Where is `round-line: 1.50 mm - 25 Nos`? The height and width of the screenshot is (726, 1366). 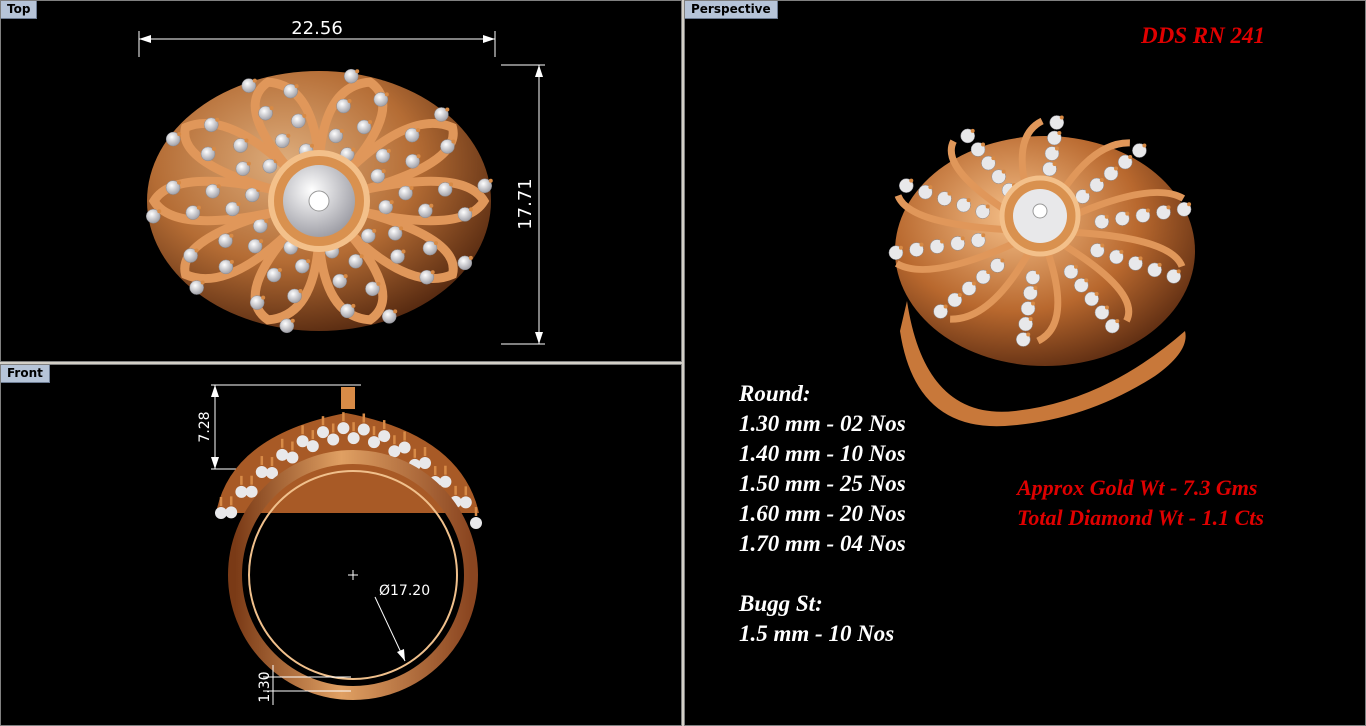 round-line: 1.50 mm - 25 Nos is located at coordinates (822, 483).